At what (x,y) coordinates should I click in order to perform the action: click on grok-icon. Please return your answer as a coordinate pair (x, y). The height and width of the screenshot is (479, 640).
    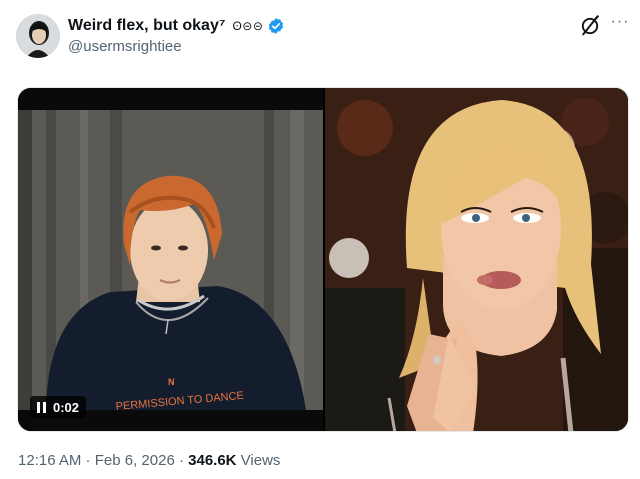
    Looking at the image, I should click on (590, 26).